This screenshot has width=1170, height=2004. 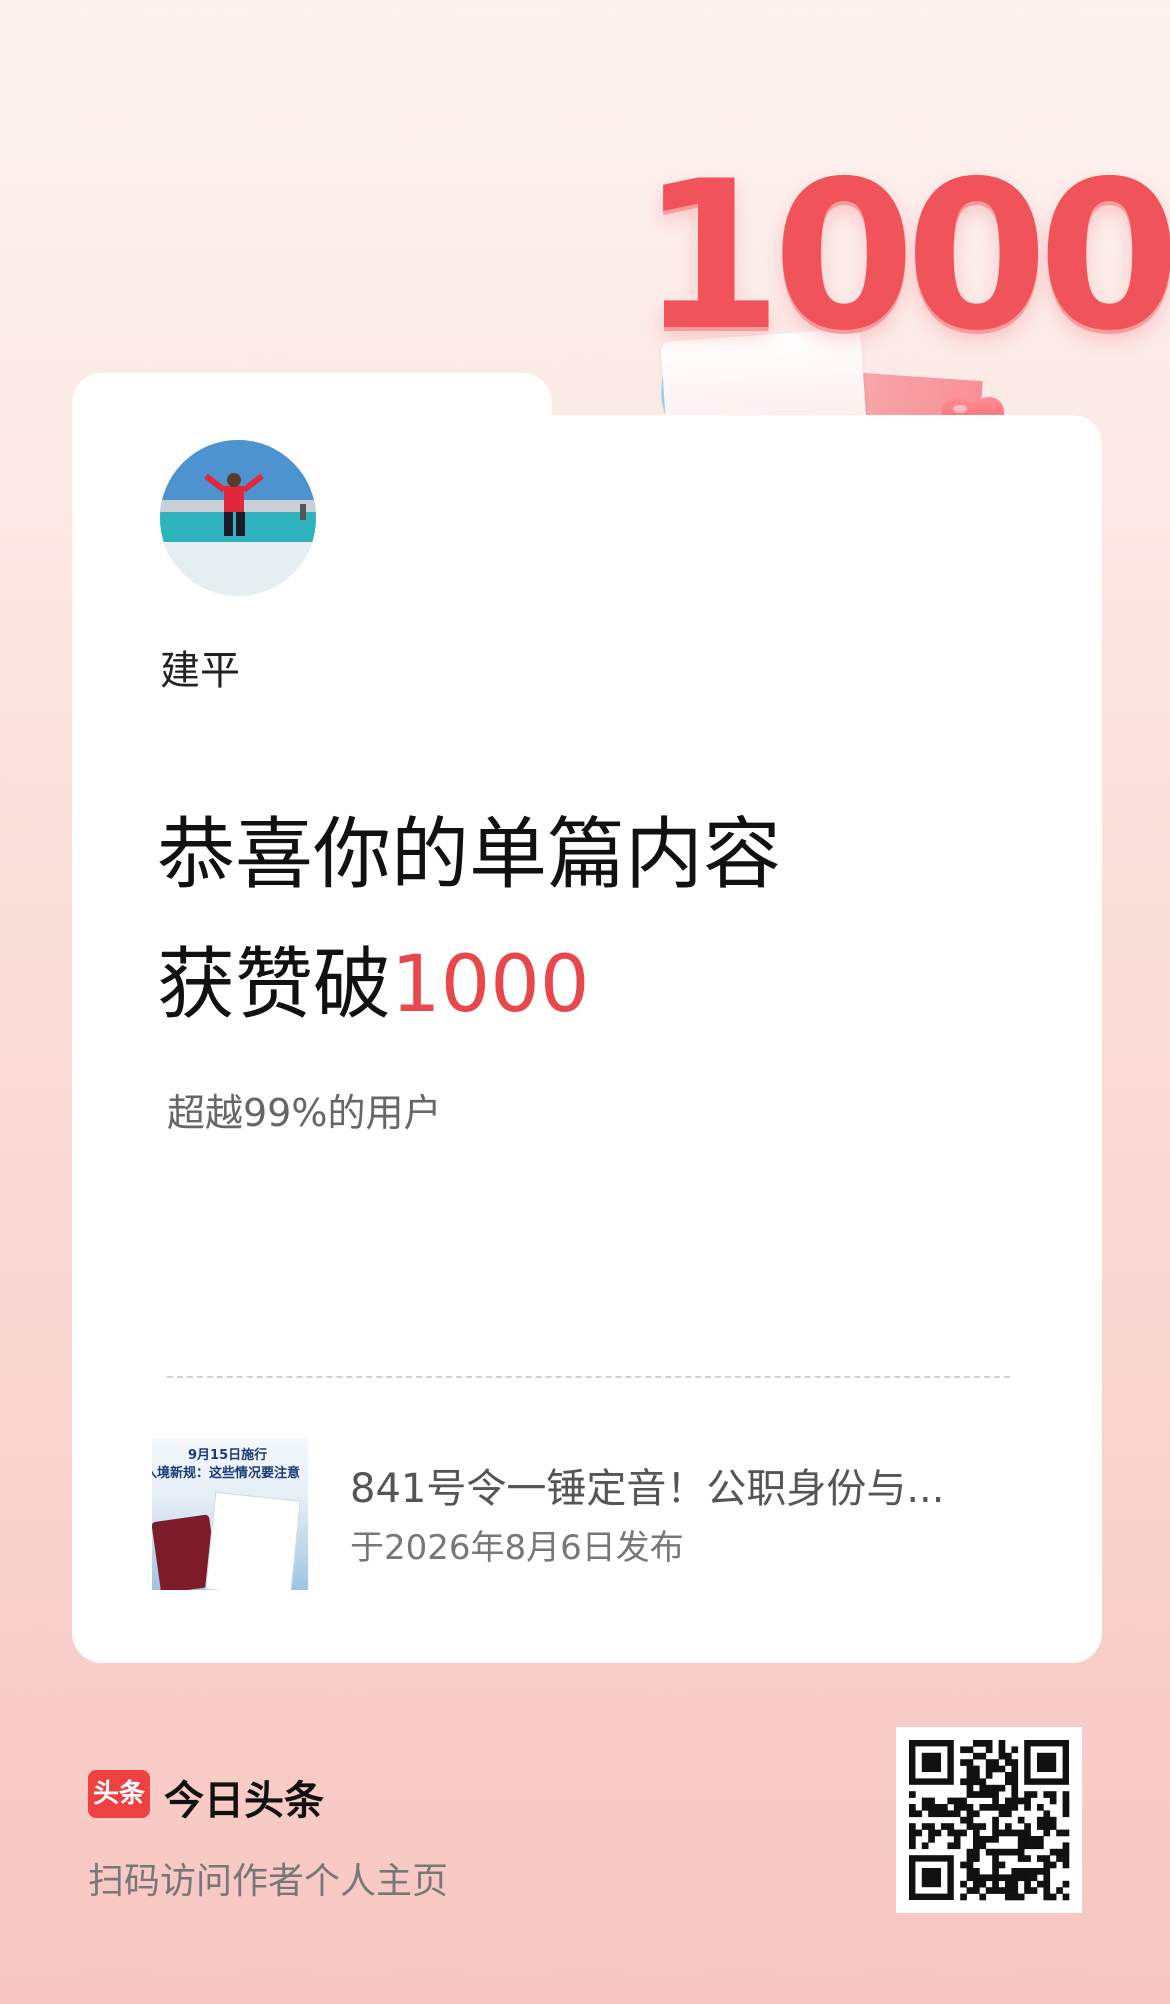 I want to click on document-image, so click(x=253, y=1540).